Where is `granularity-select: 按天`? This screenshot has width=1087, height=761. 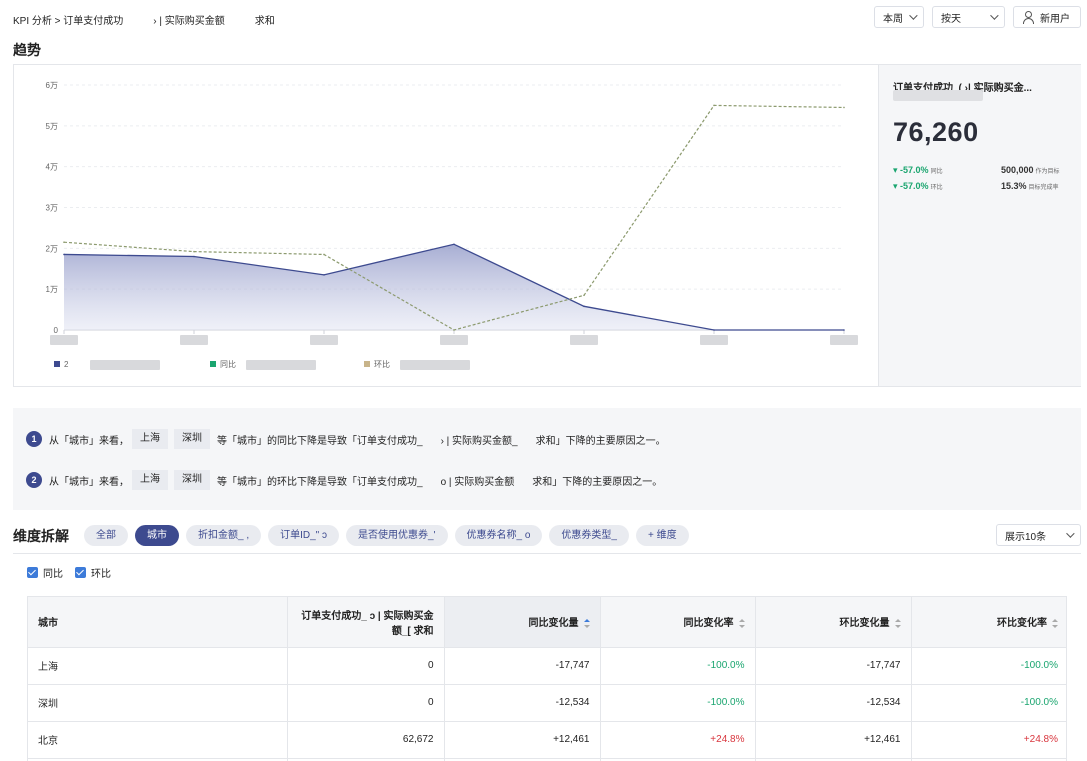
granularity-select: 按天 is located at coordinates (968, 17).